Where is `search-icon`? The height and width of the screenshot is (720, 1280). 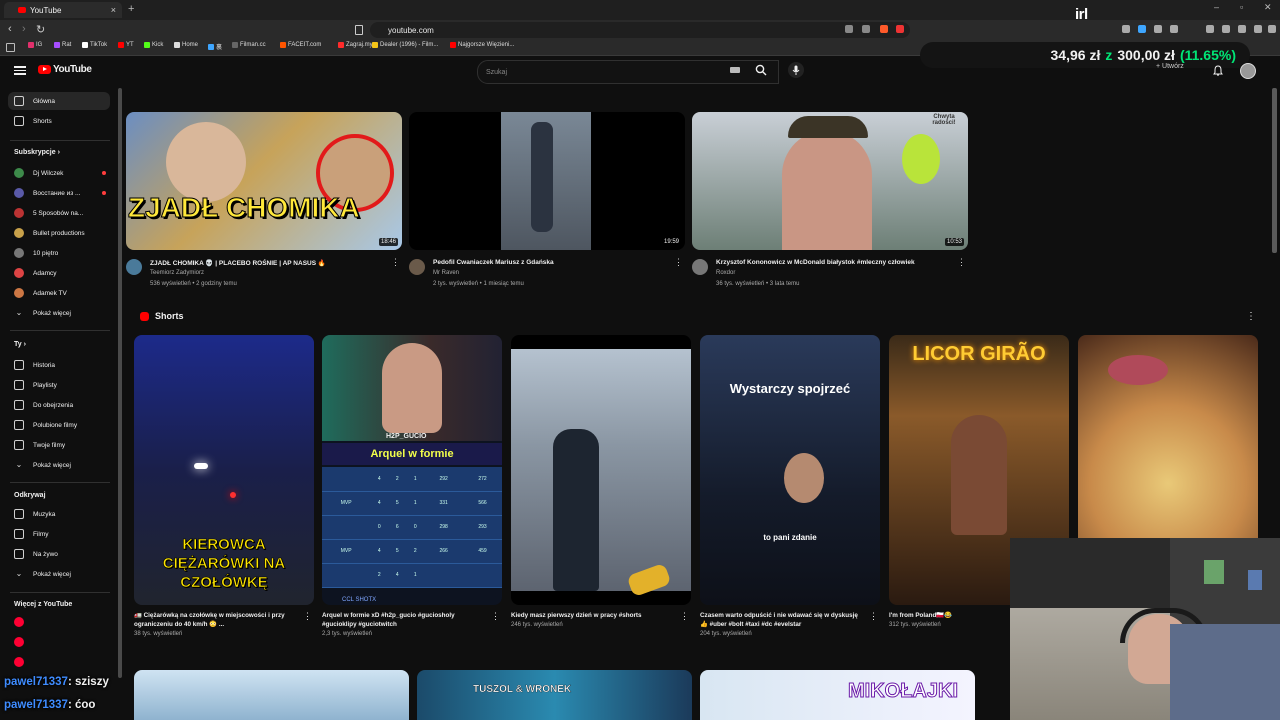 search-icon is located at coordinates (761, 70).